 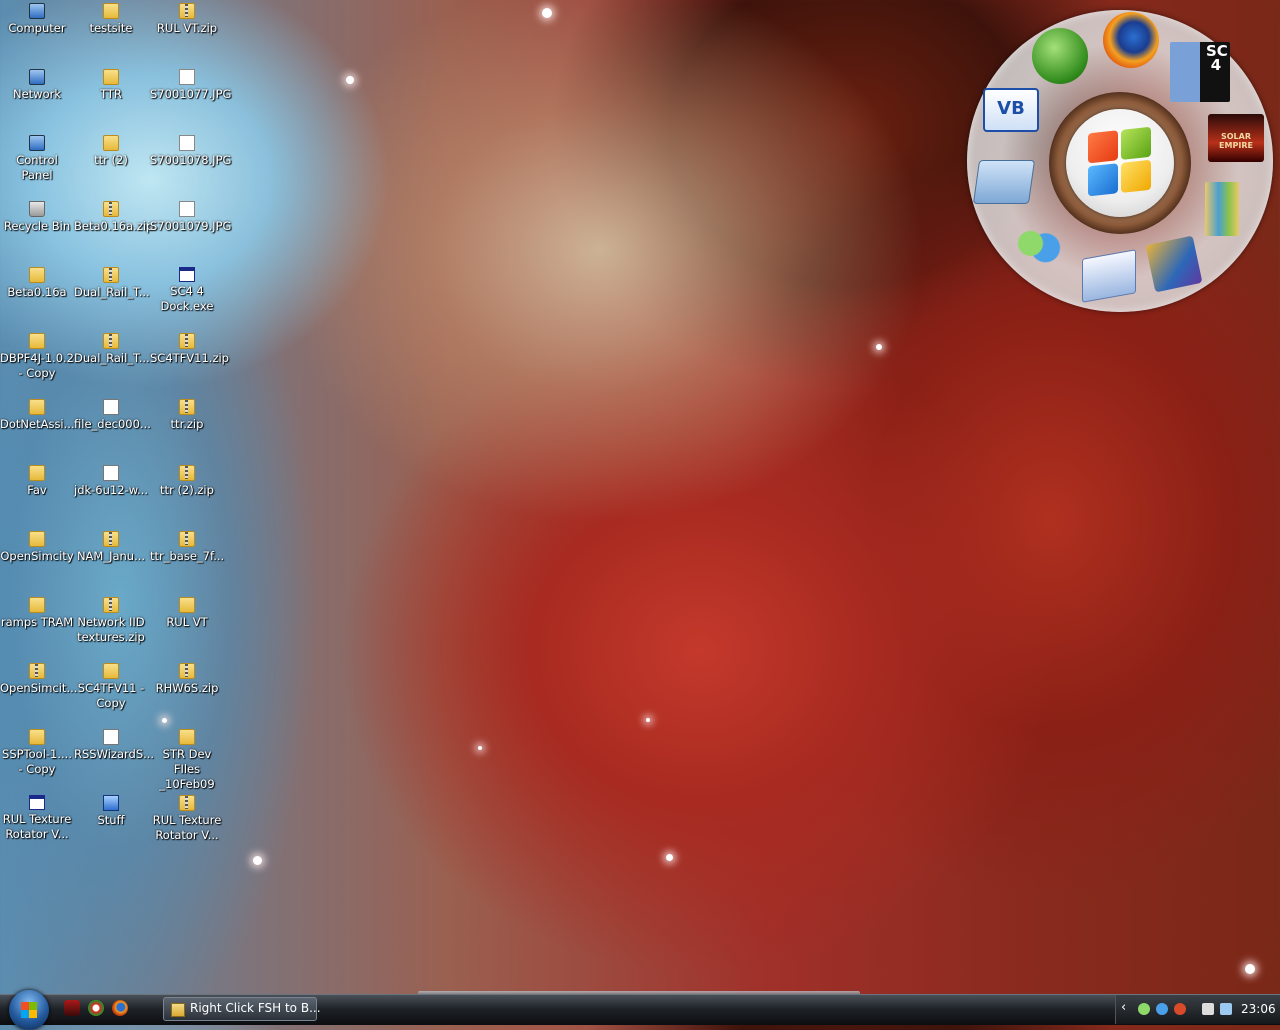 What do you see at coordinates (29, 1010) in the screenshot?
I see `start-button` at bounding box center [29, 1010].